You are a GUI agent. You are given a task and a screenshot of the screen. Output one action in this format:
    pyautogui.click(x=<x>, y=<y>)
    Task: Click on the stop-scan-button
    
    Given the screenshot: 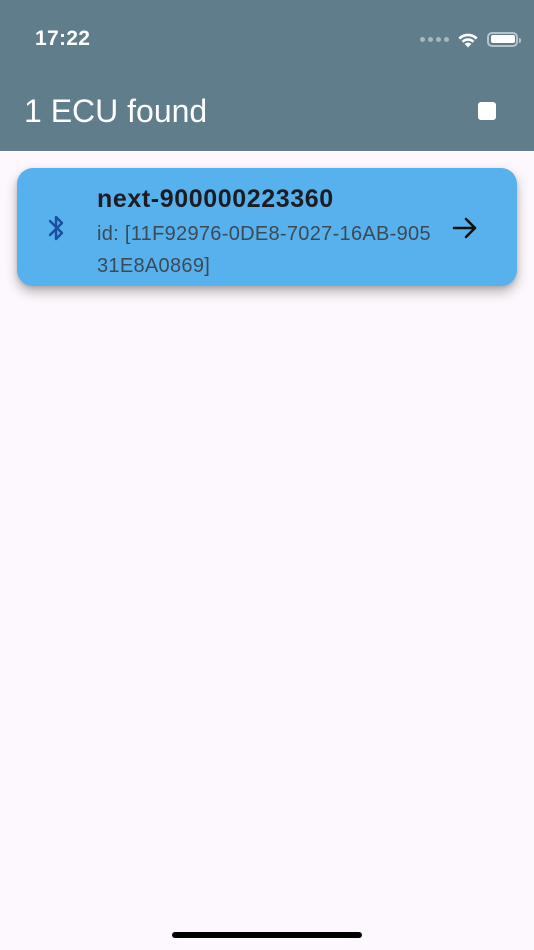 What is the action you would take?
    pyautogui.click(x=487, y=111)
    